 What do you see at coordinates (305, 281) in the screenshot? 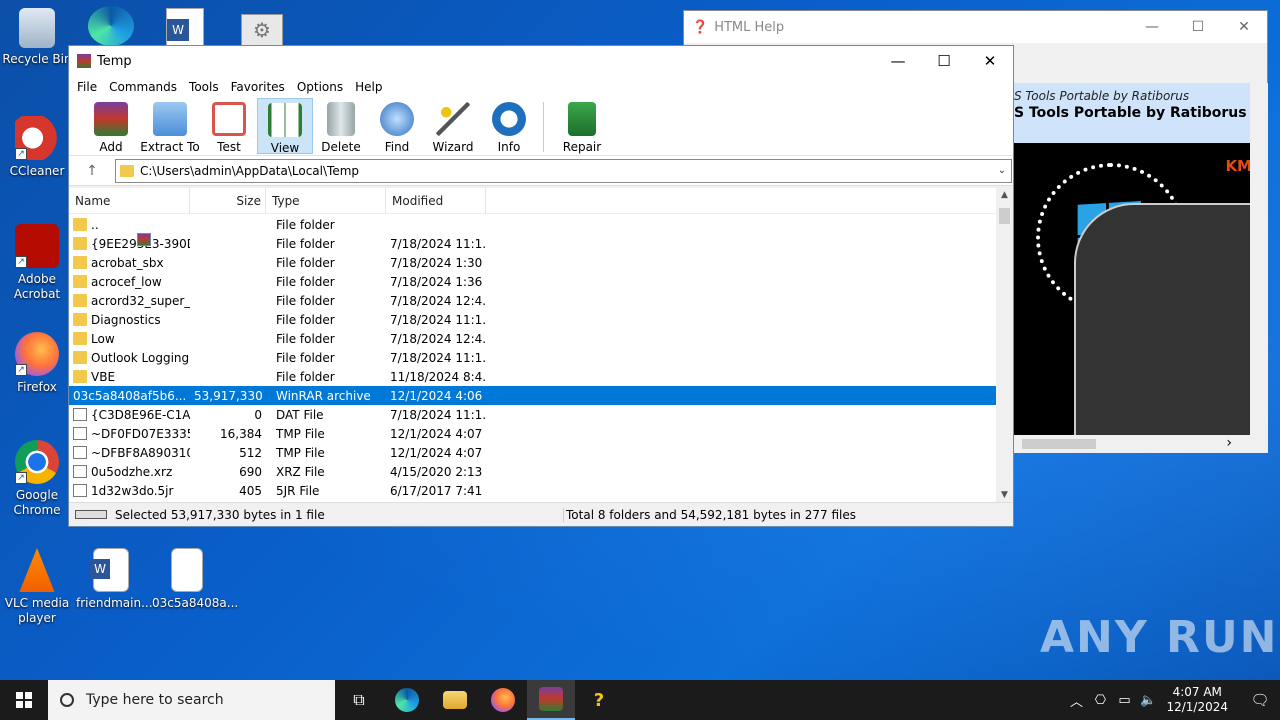
I see `cell-type: File folder` at bounding box center [305, 281].